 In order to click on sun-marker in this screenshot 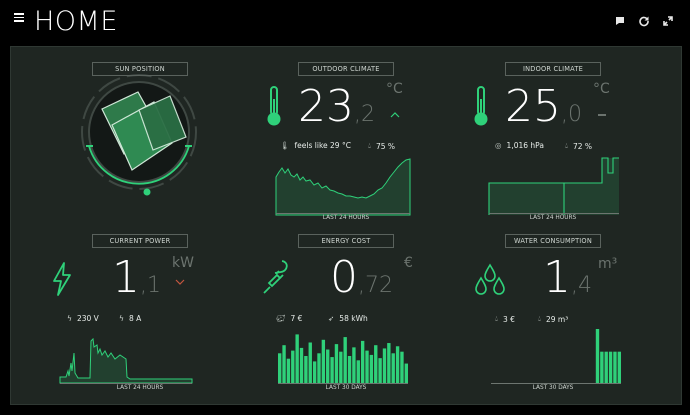, I will do `click(147, 192)`.